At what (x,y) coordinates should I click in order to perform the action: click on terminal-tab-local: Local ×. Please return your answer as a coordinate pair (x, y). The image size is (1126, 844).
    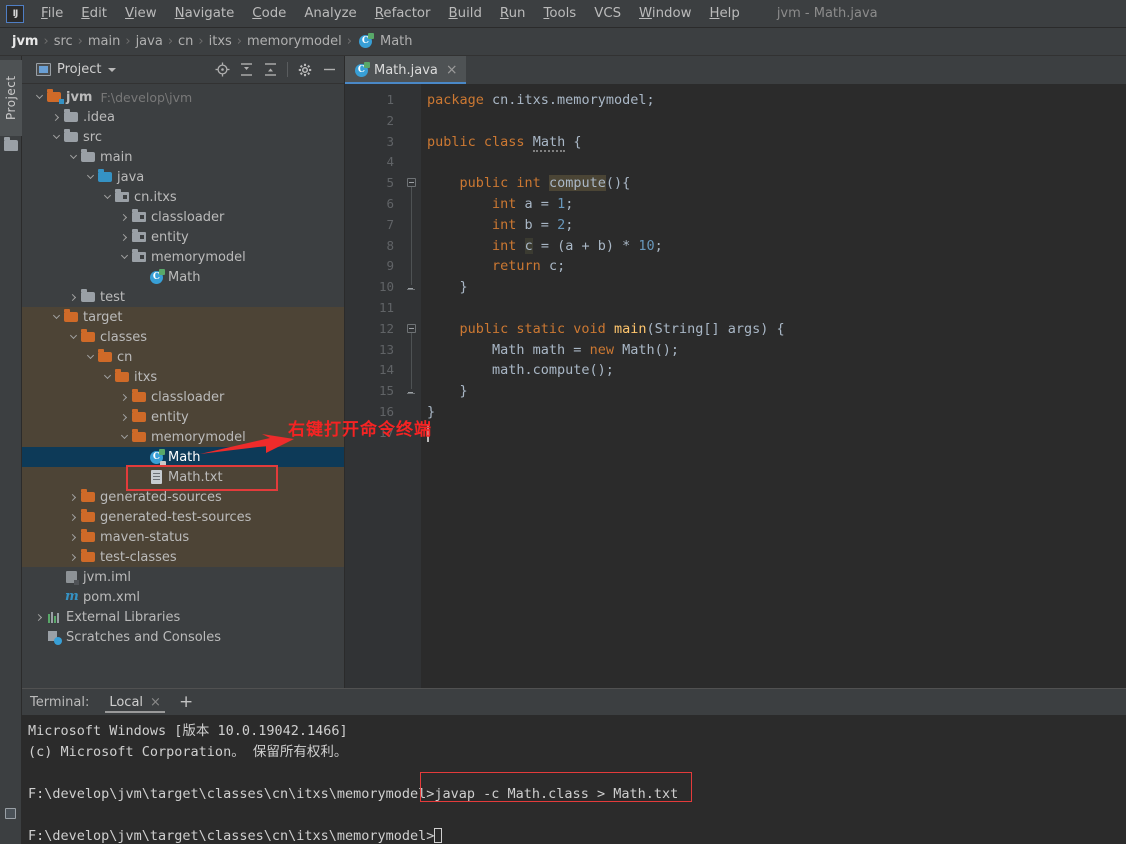
    Looking at the image, I should click on (135, 702).